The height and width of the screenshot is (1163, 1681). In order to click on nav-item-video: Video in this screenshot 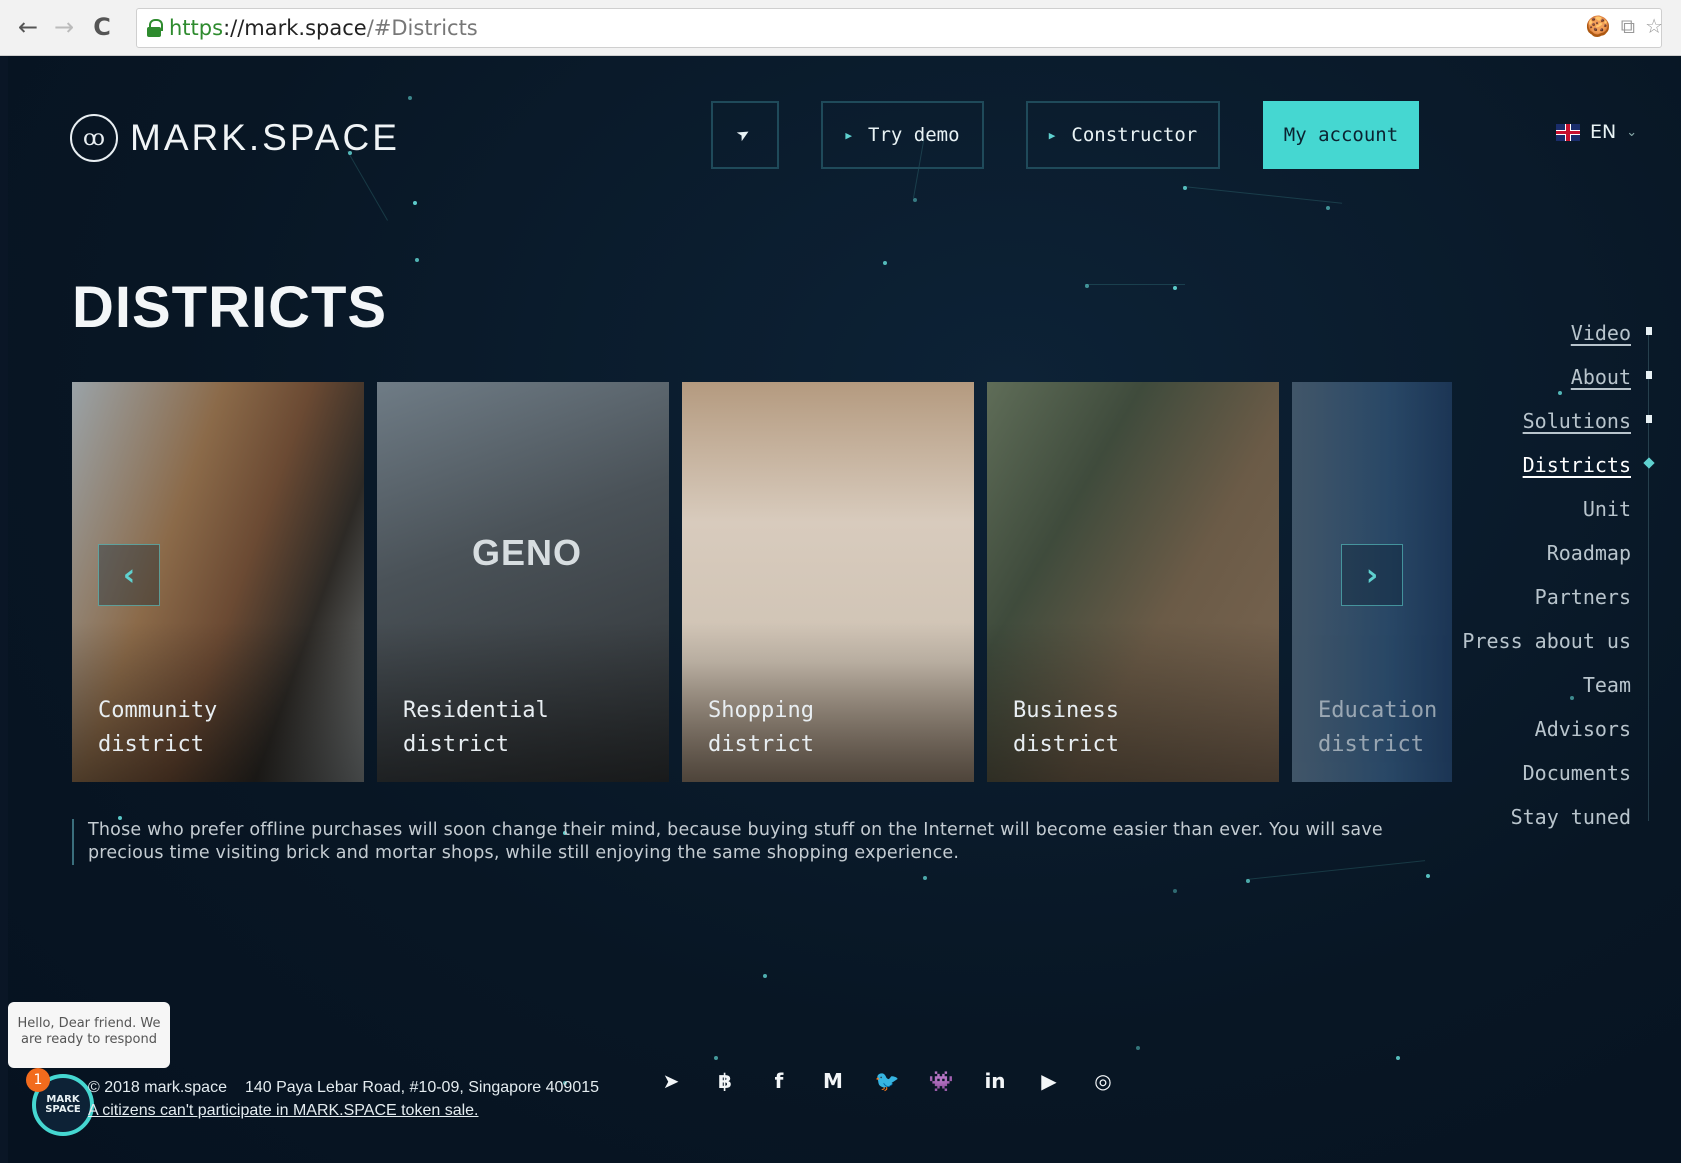, I will do `click(1601, 333)`.